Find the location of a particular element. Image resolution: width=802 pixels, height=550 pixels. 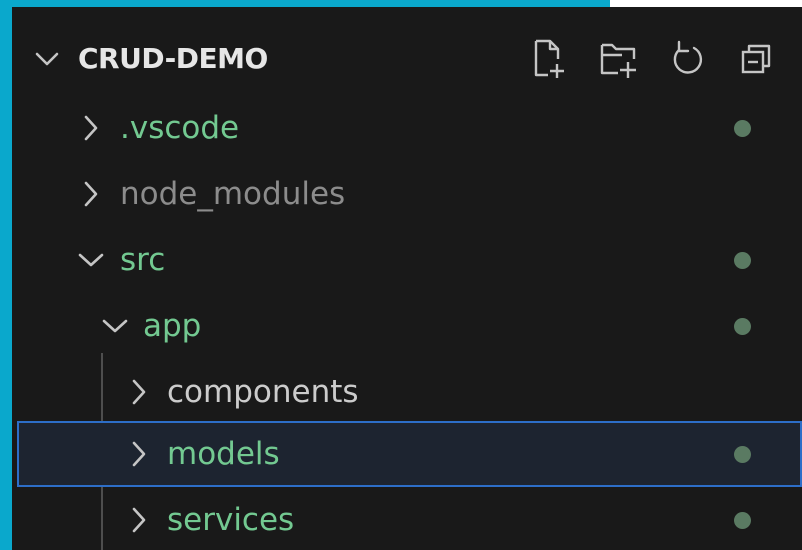

tree-item-label: models is located at coordinates (223, 454).